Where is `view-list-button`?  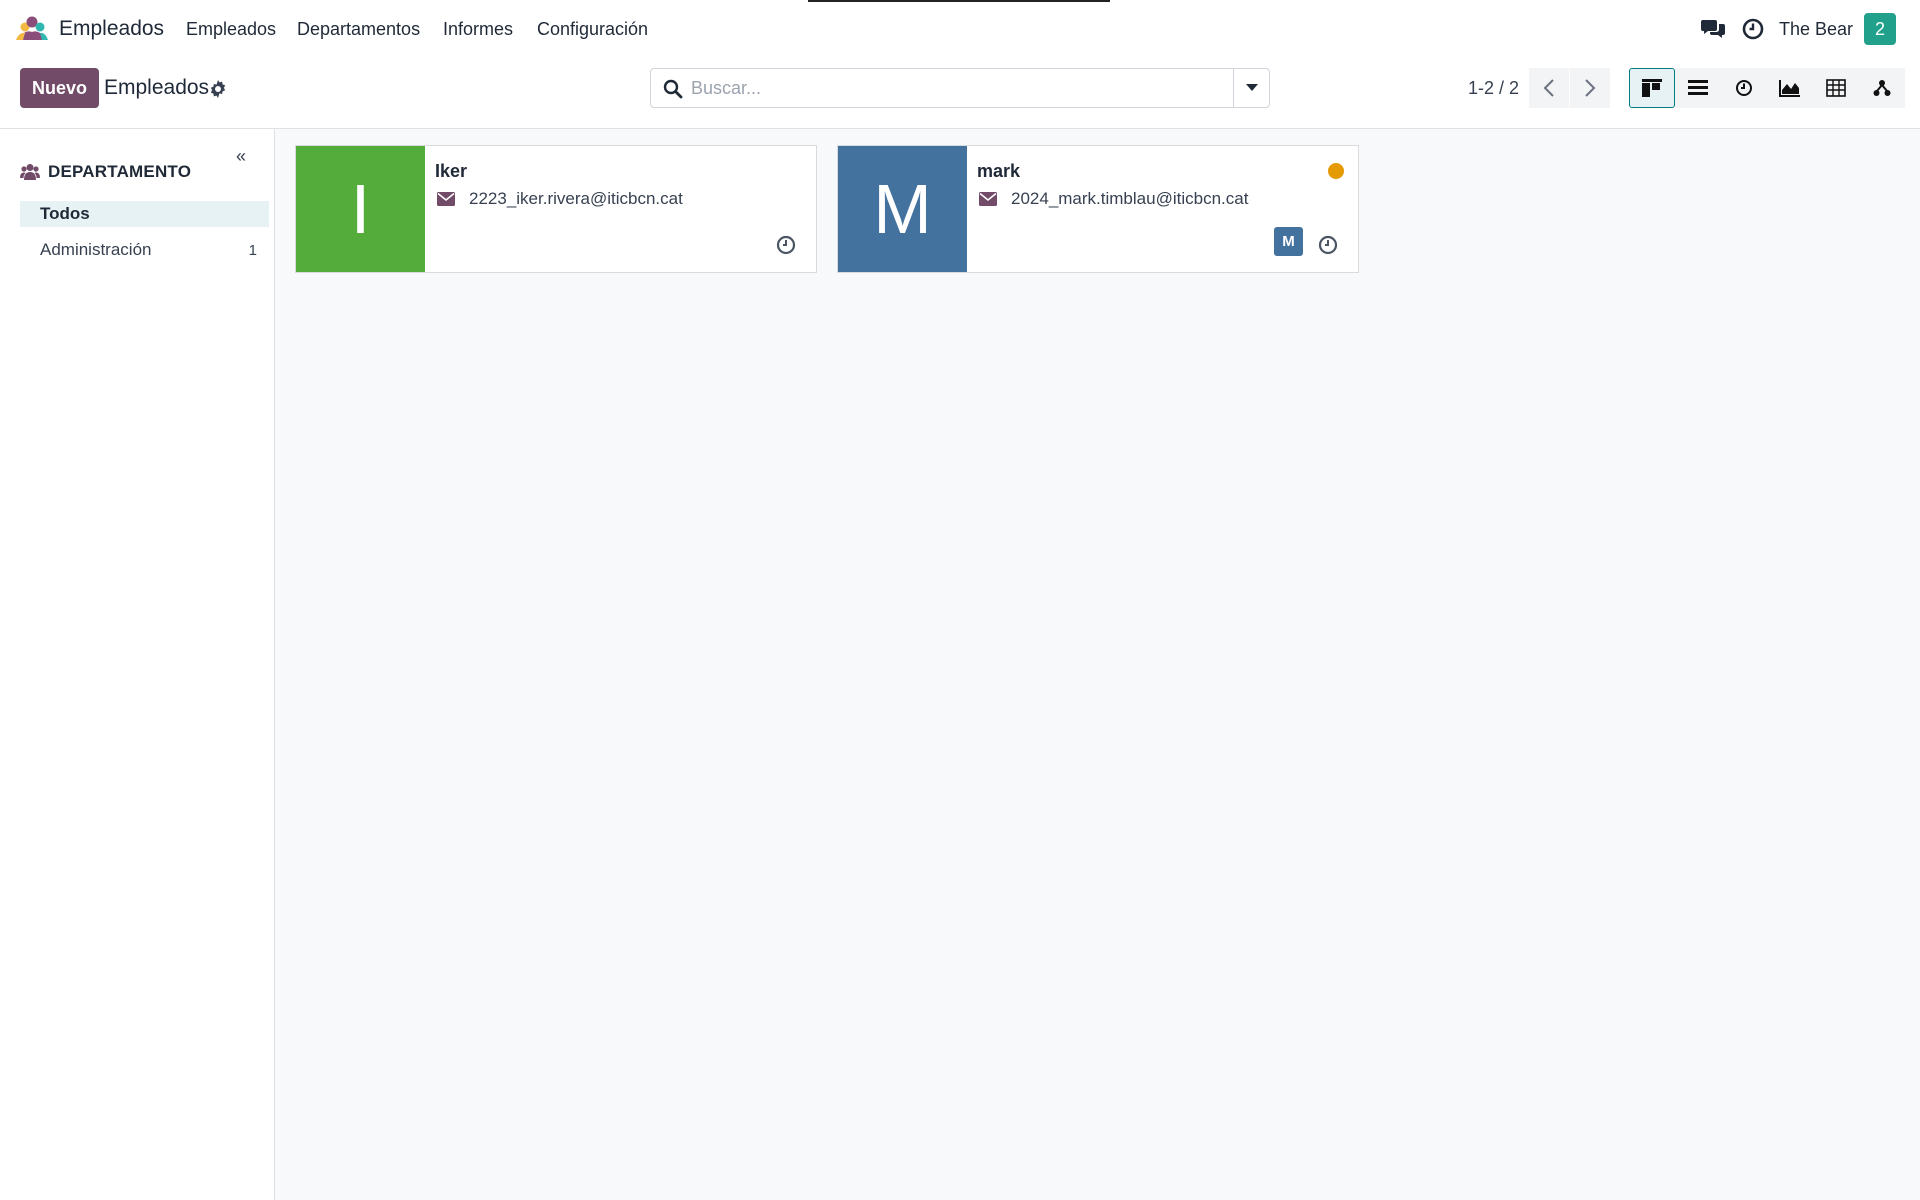 view-list-button is located at coordinates (1698, 88).